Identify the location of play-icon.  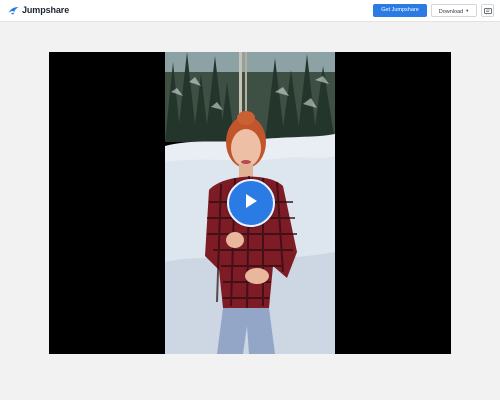
(251, 203).